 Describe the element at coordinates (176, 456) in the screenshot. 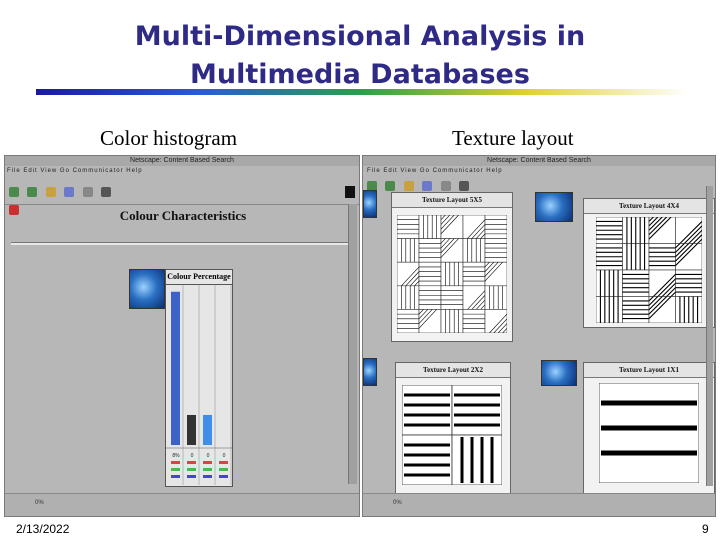

I see `bar-label: 8%` at that location.